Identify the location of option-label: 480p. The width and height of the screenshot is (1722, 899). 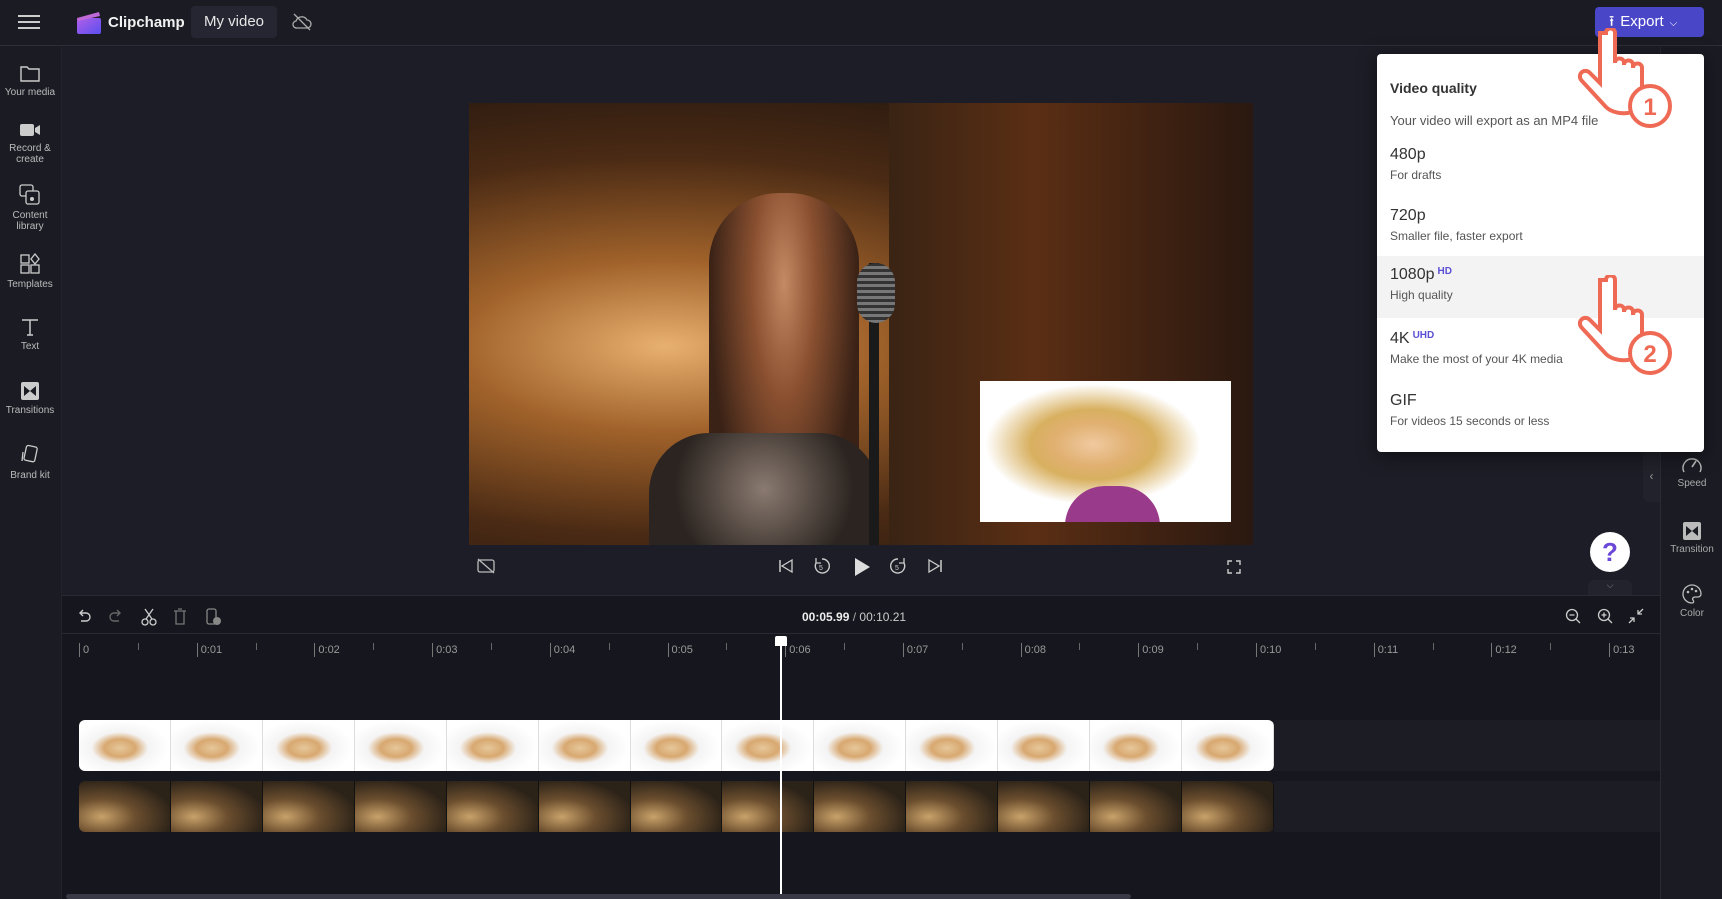
(1408, 154).